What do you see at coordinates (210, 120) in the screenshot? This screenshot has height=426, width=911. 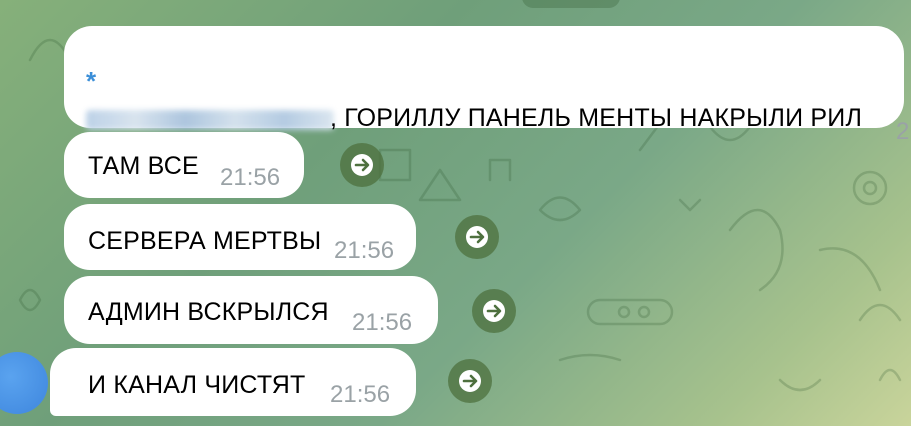 I see `blurred-sender-name` at bounding box center [210, 120].